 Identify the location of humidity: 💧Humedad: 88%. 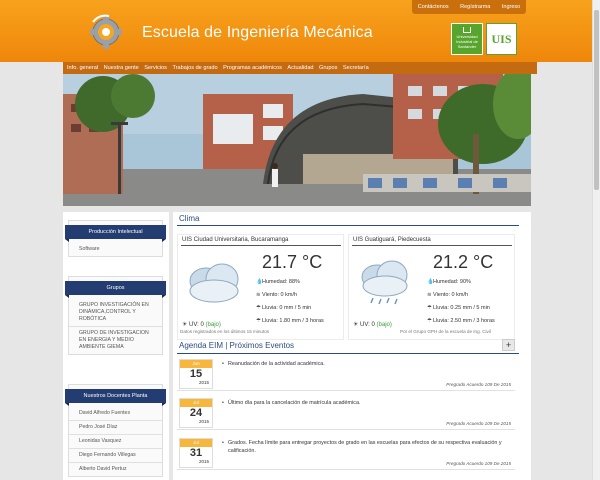
(278, 282).